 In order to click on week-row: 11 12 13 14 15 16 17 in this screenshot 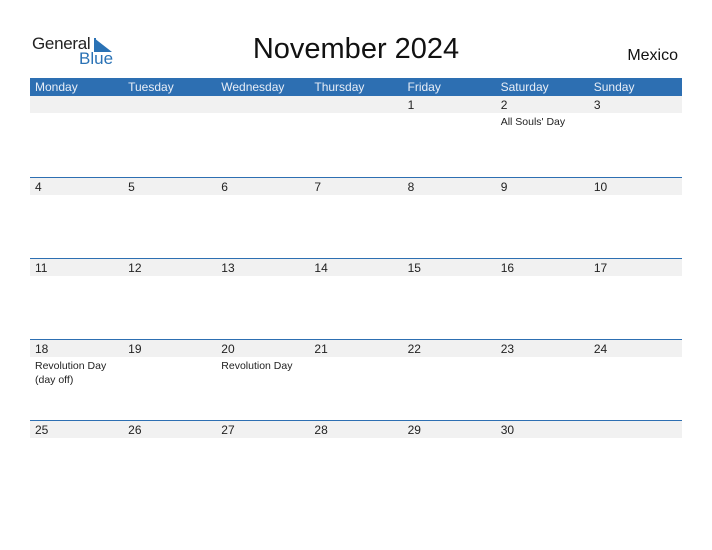, I will do `click(356, 299)`.